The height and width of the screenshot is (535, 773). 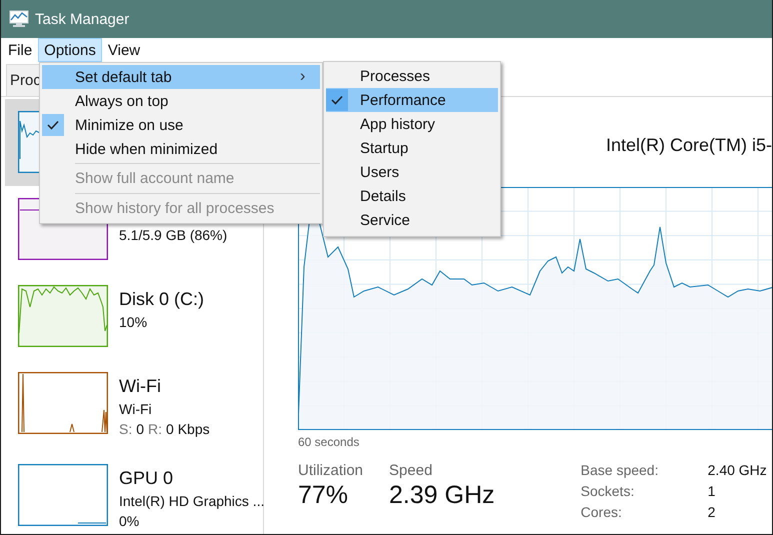 I want to click on resource-detail: 10%, so click(x=133, y=322).